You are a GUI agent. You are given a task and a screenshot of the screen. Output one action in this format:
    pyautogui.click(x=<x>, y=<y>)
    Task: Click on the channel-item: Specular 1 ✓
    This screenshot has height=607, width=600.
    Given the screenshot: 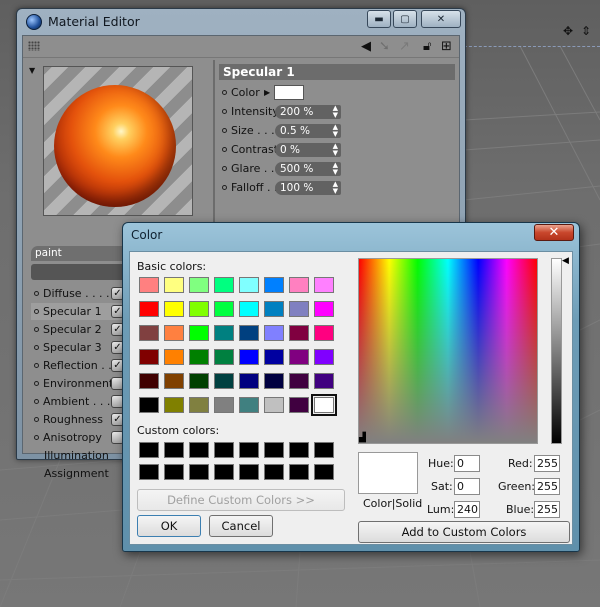 What is the action you would take?
    pyautogui.click(x=77, y=311)
    